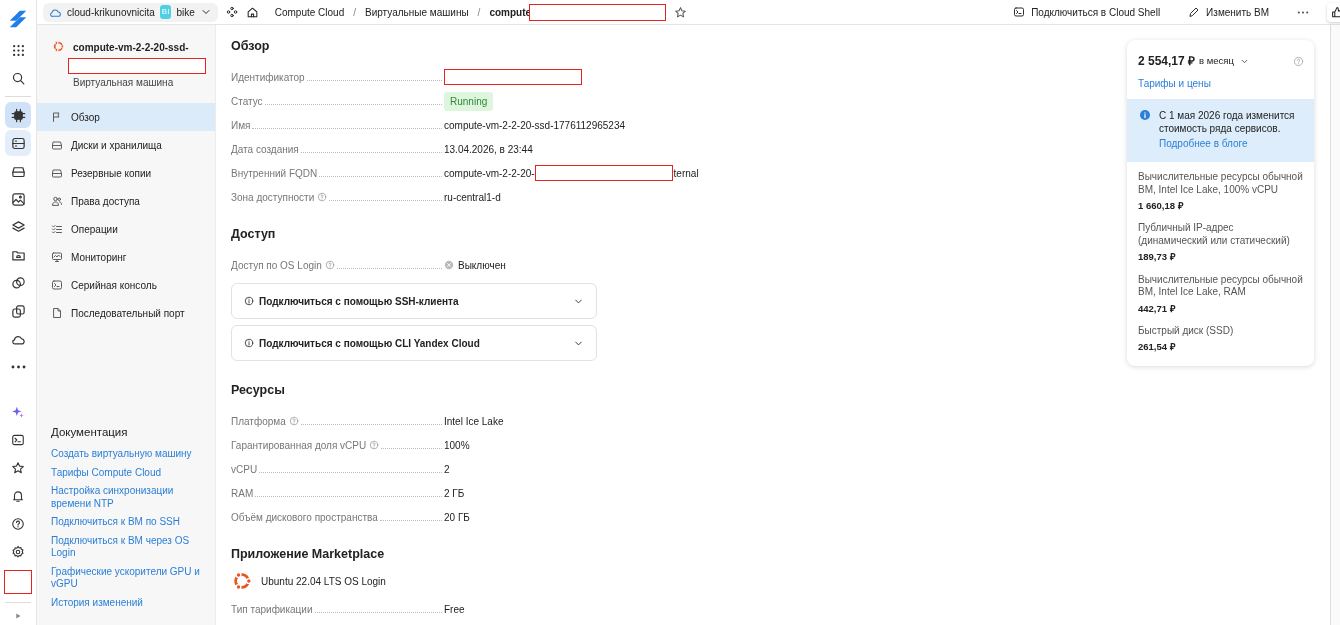 The width and height of the screenshot is (1340, 625). I want to click on folder-badge: BI, so click(165, 12).